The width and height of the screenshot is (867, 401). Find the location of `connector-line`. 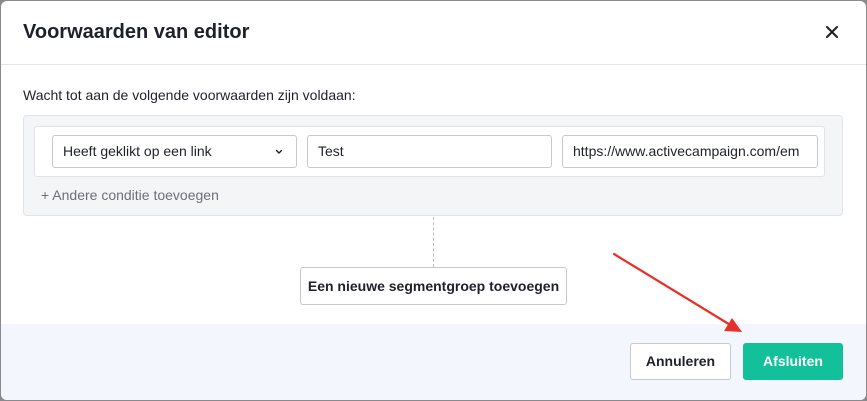

connector-line is located at coordinates (433, 242).